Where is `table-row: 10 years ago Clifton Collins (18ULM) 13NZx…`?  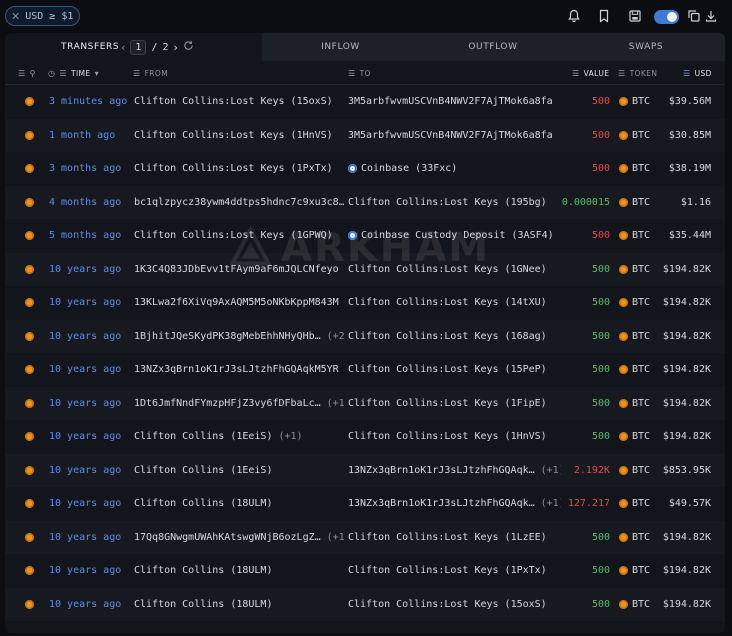 table-row: 10 years ago Clifton Collins (18ULM) 13NZx… is located at coordinates (365, 504).